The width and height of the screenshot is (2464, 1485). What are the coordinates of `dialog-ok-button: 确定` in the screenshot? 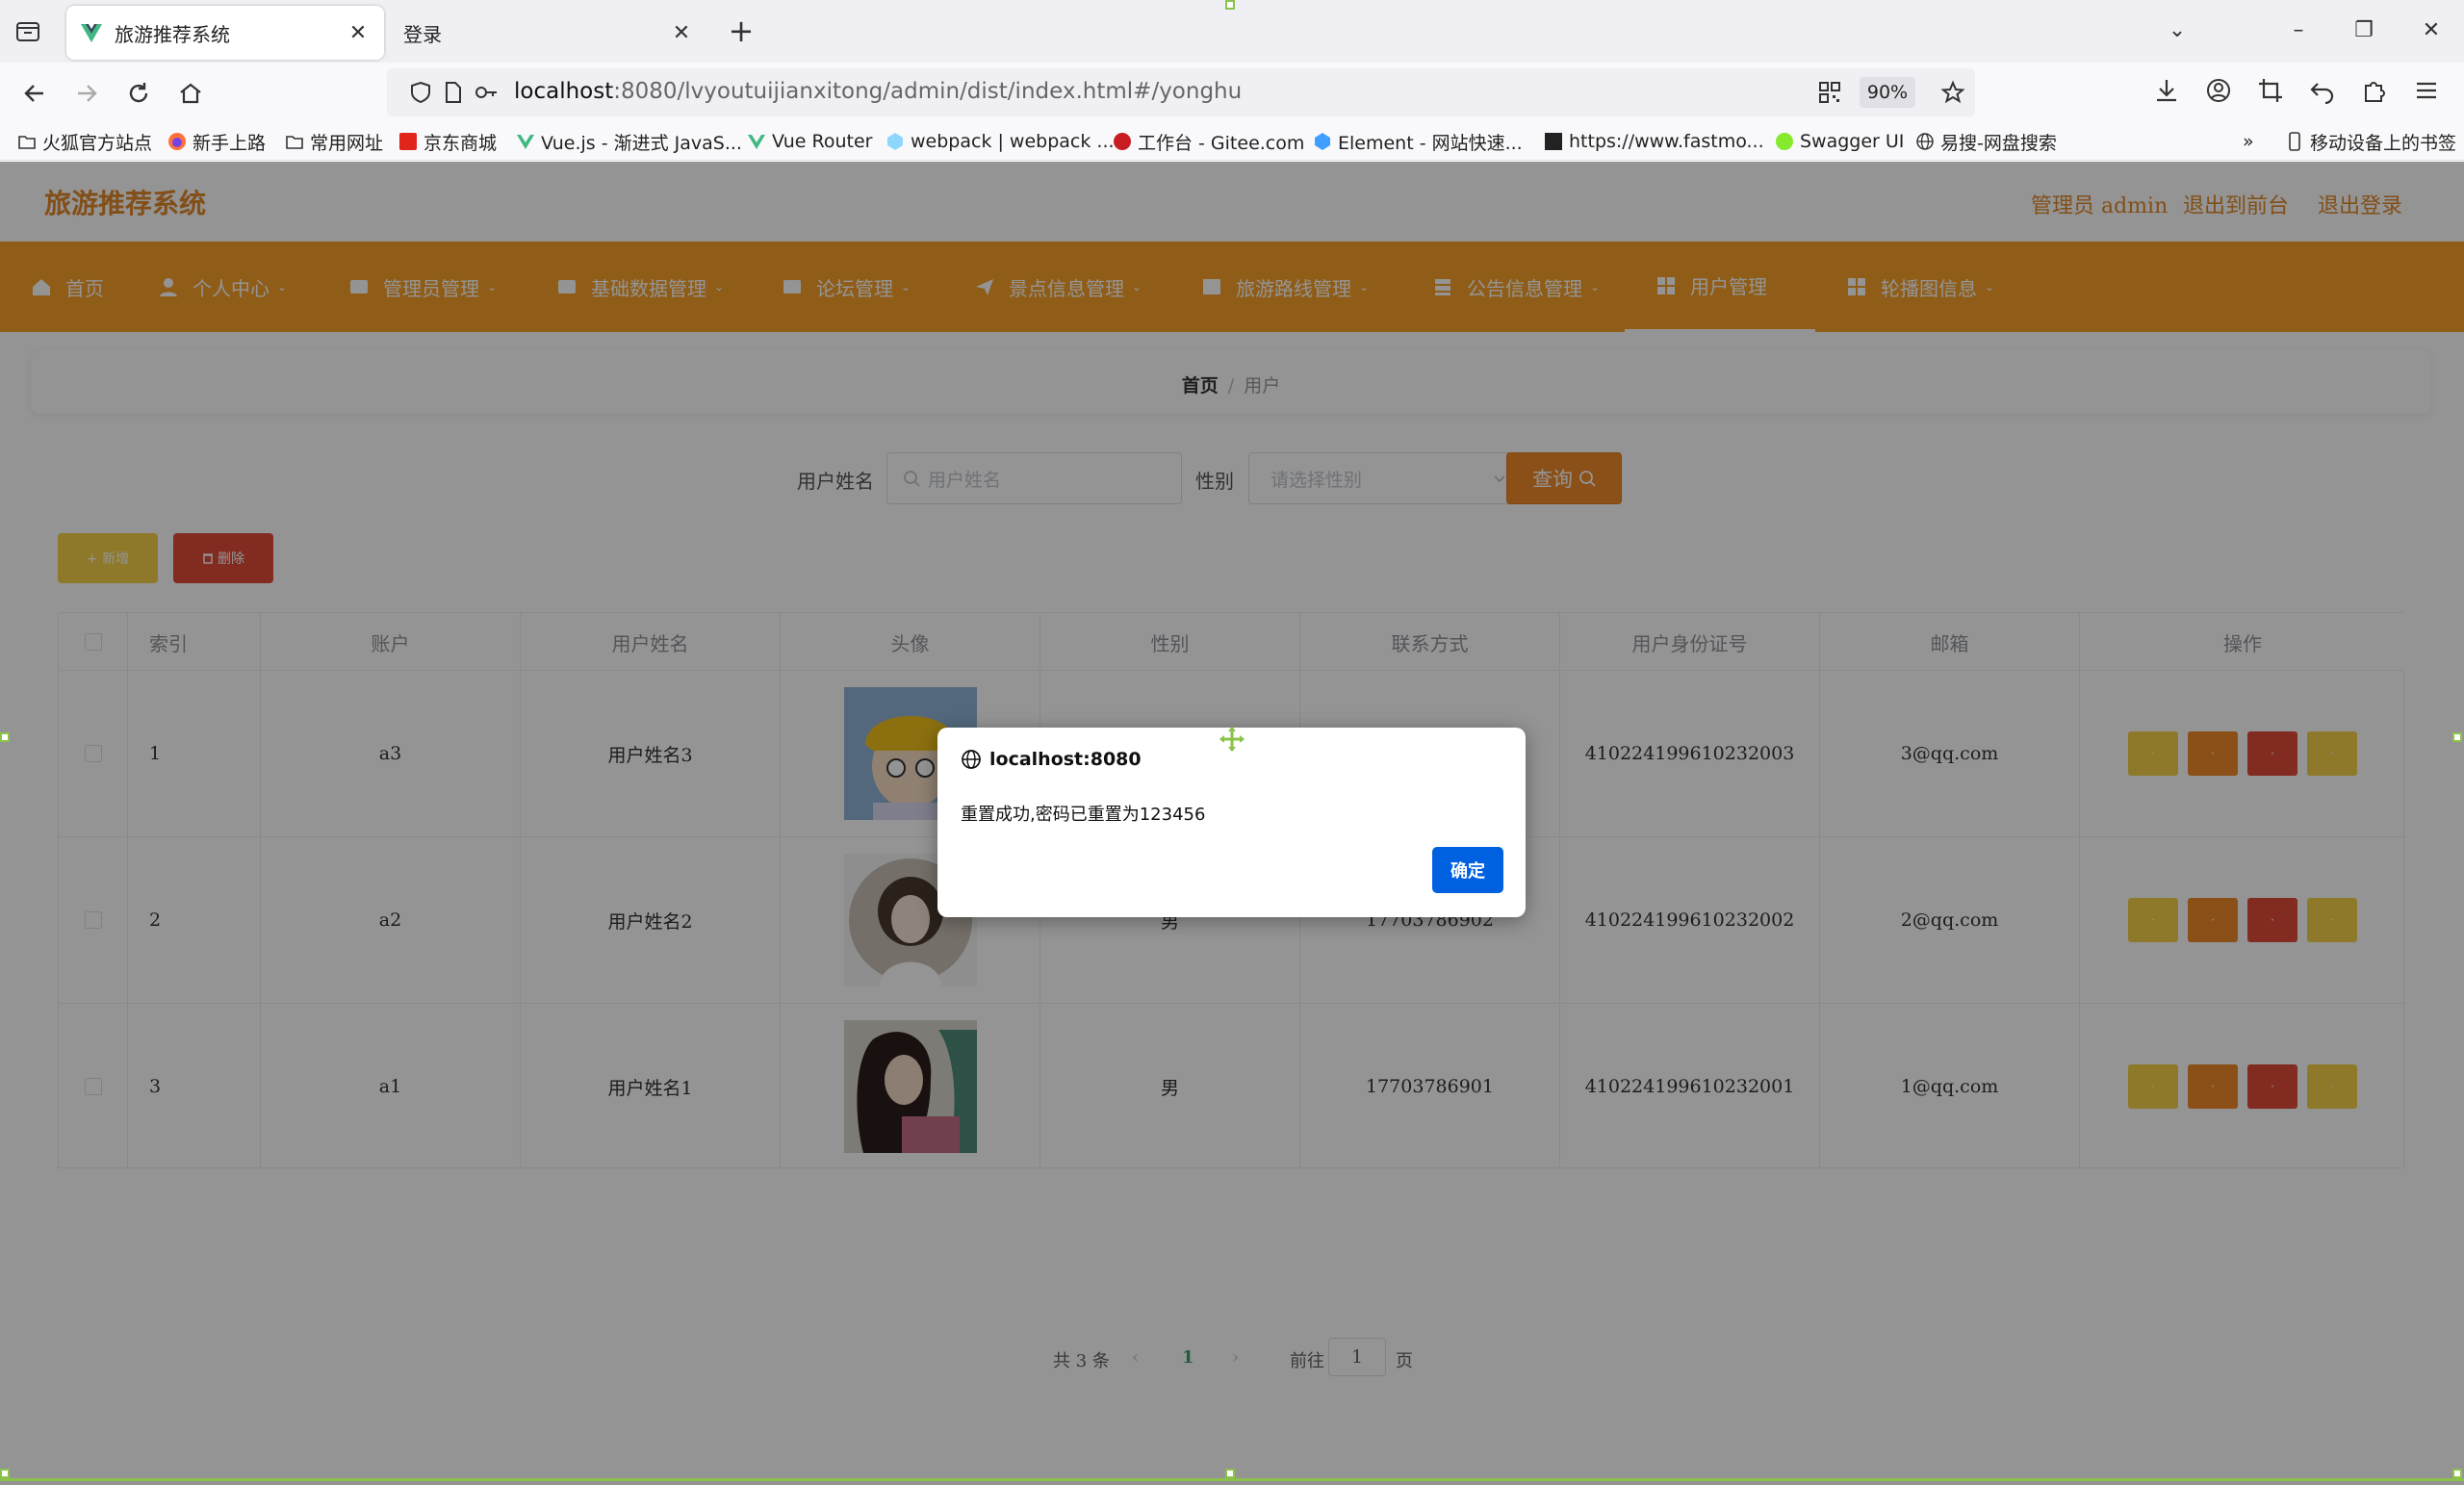 It's located at (1467, 870).